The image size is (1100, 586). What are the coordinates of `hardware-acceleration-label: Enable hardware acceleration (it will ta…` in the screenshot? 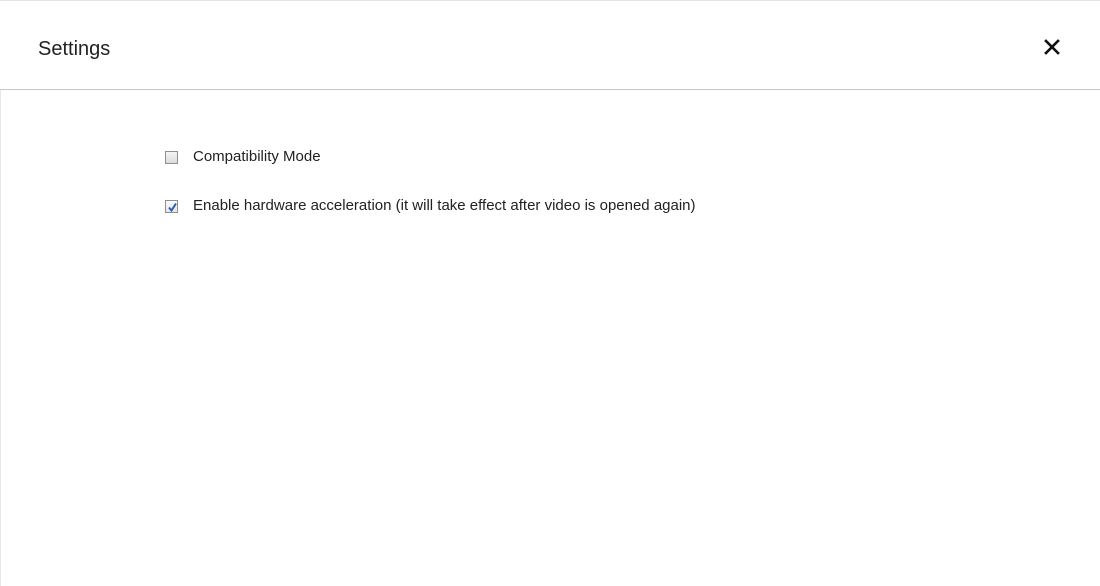 It's located at (444, 206).